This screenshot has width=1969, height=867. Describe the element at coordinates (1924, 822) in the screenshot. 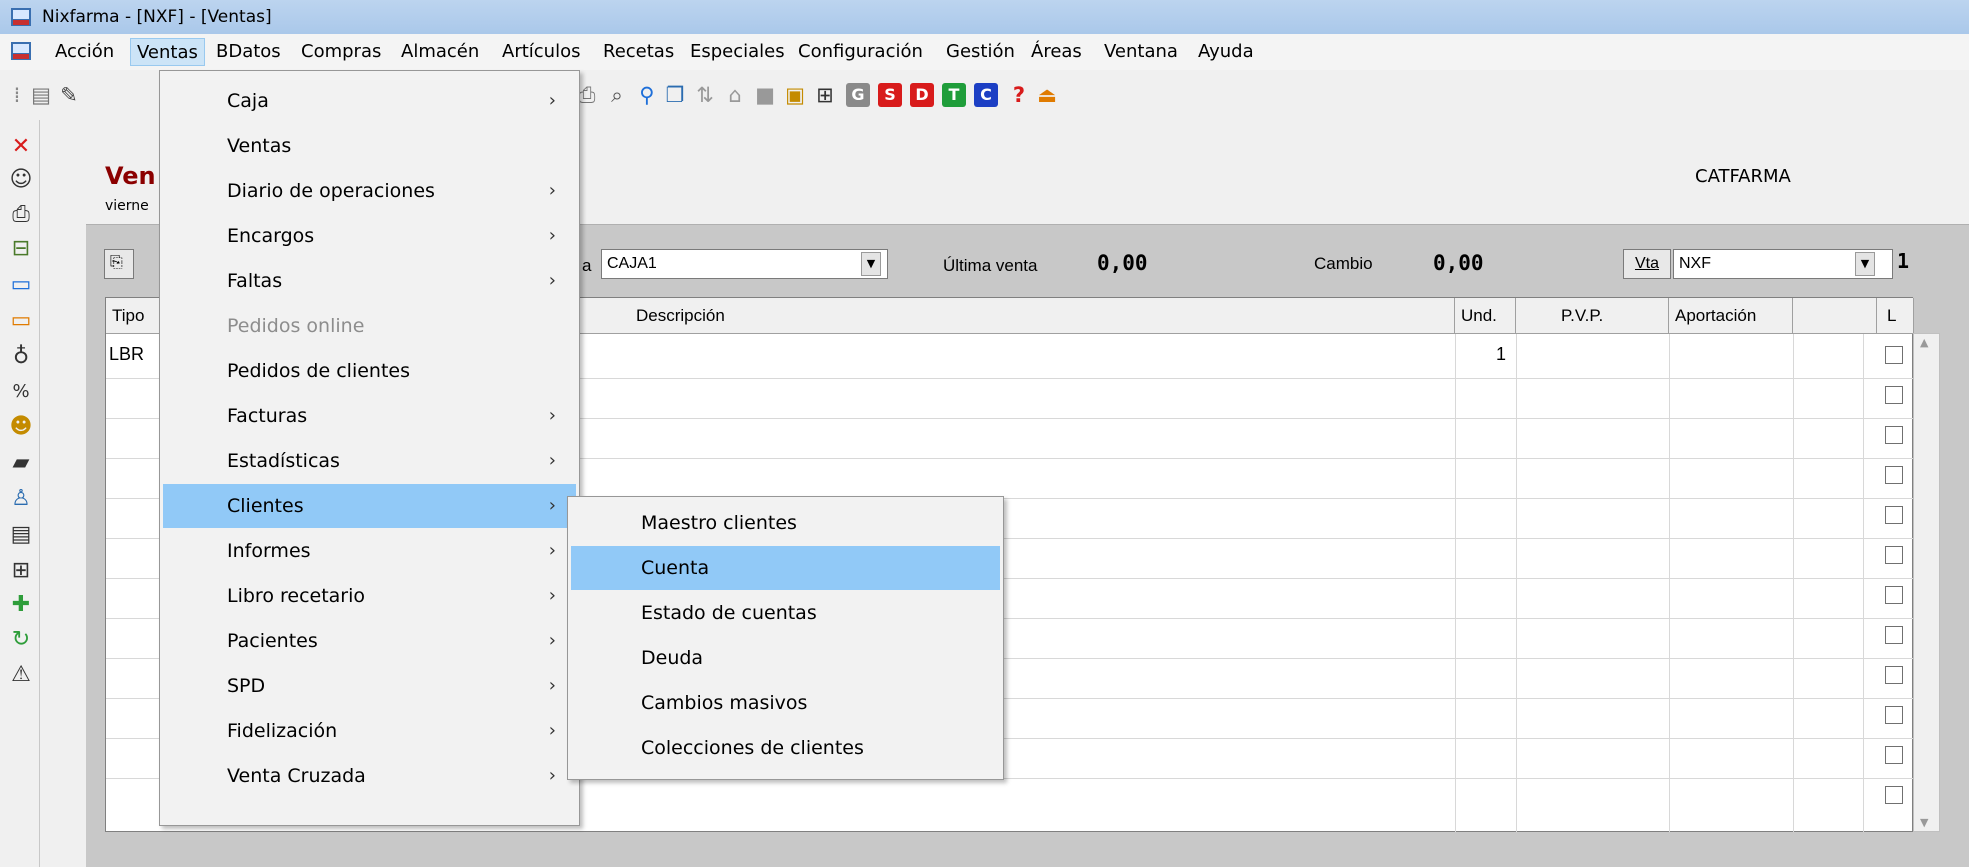

I see `scroll-down-icon: ▼` at that location.